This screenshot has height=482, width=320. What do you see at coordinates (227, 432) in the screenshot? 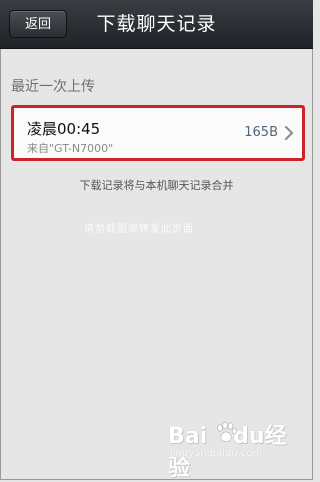
I see `paw-icon` at bounding box center [227, 432].